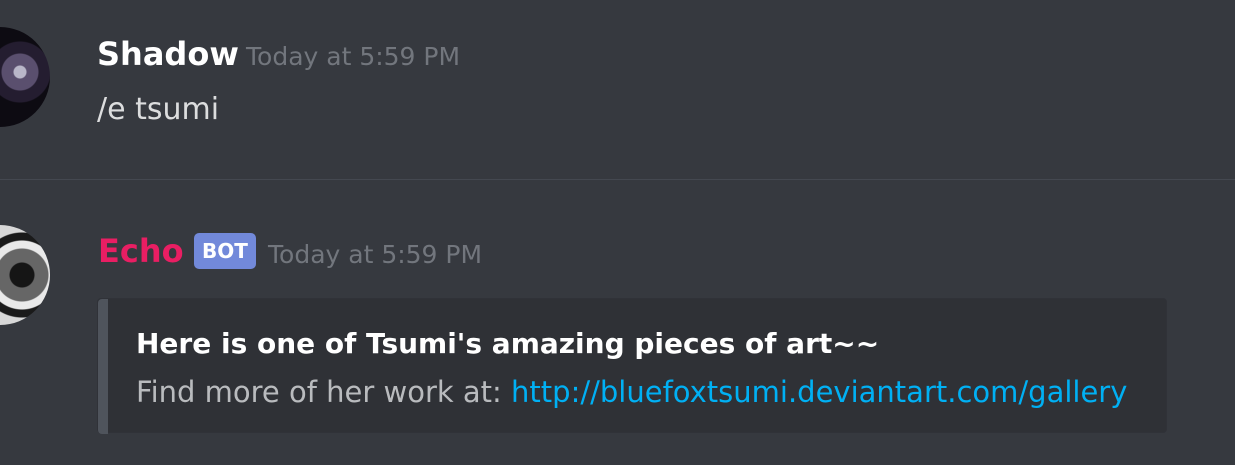  Describe the element at coordinates (168, 54) in the screenshot. I see `author-name: Shadow` at that location.